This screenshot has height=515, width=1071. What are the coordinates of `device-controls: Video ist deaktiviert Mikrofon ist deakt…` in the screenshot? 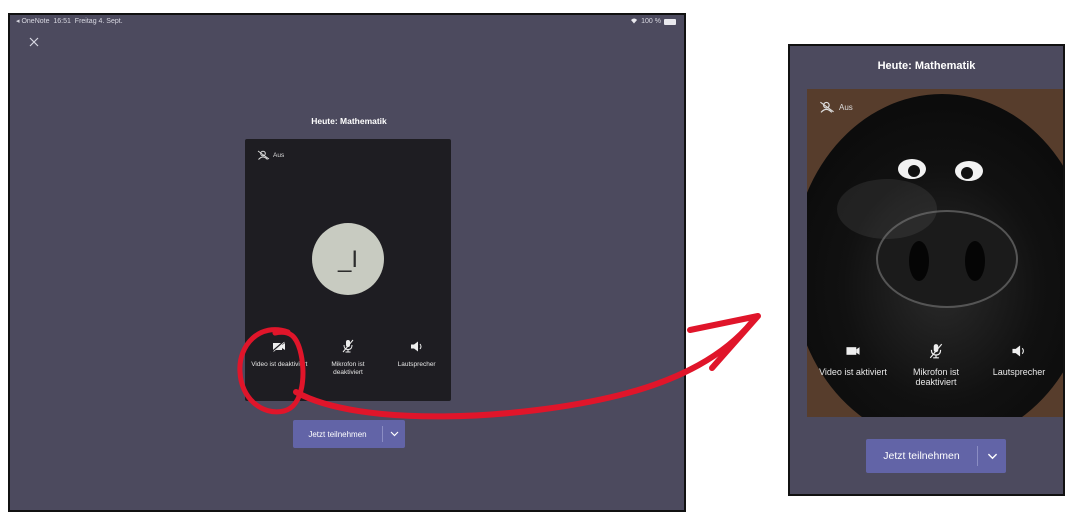 It's located at (348, 357).